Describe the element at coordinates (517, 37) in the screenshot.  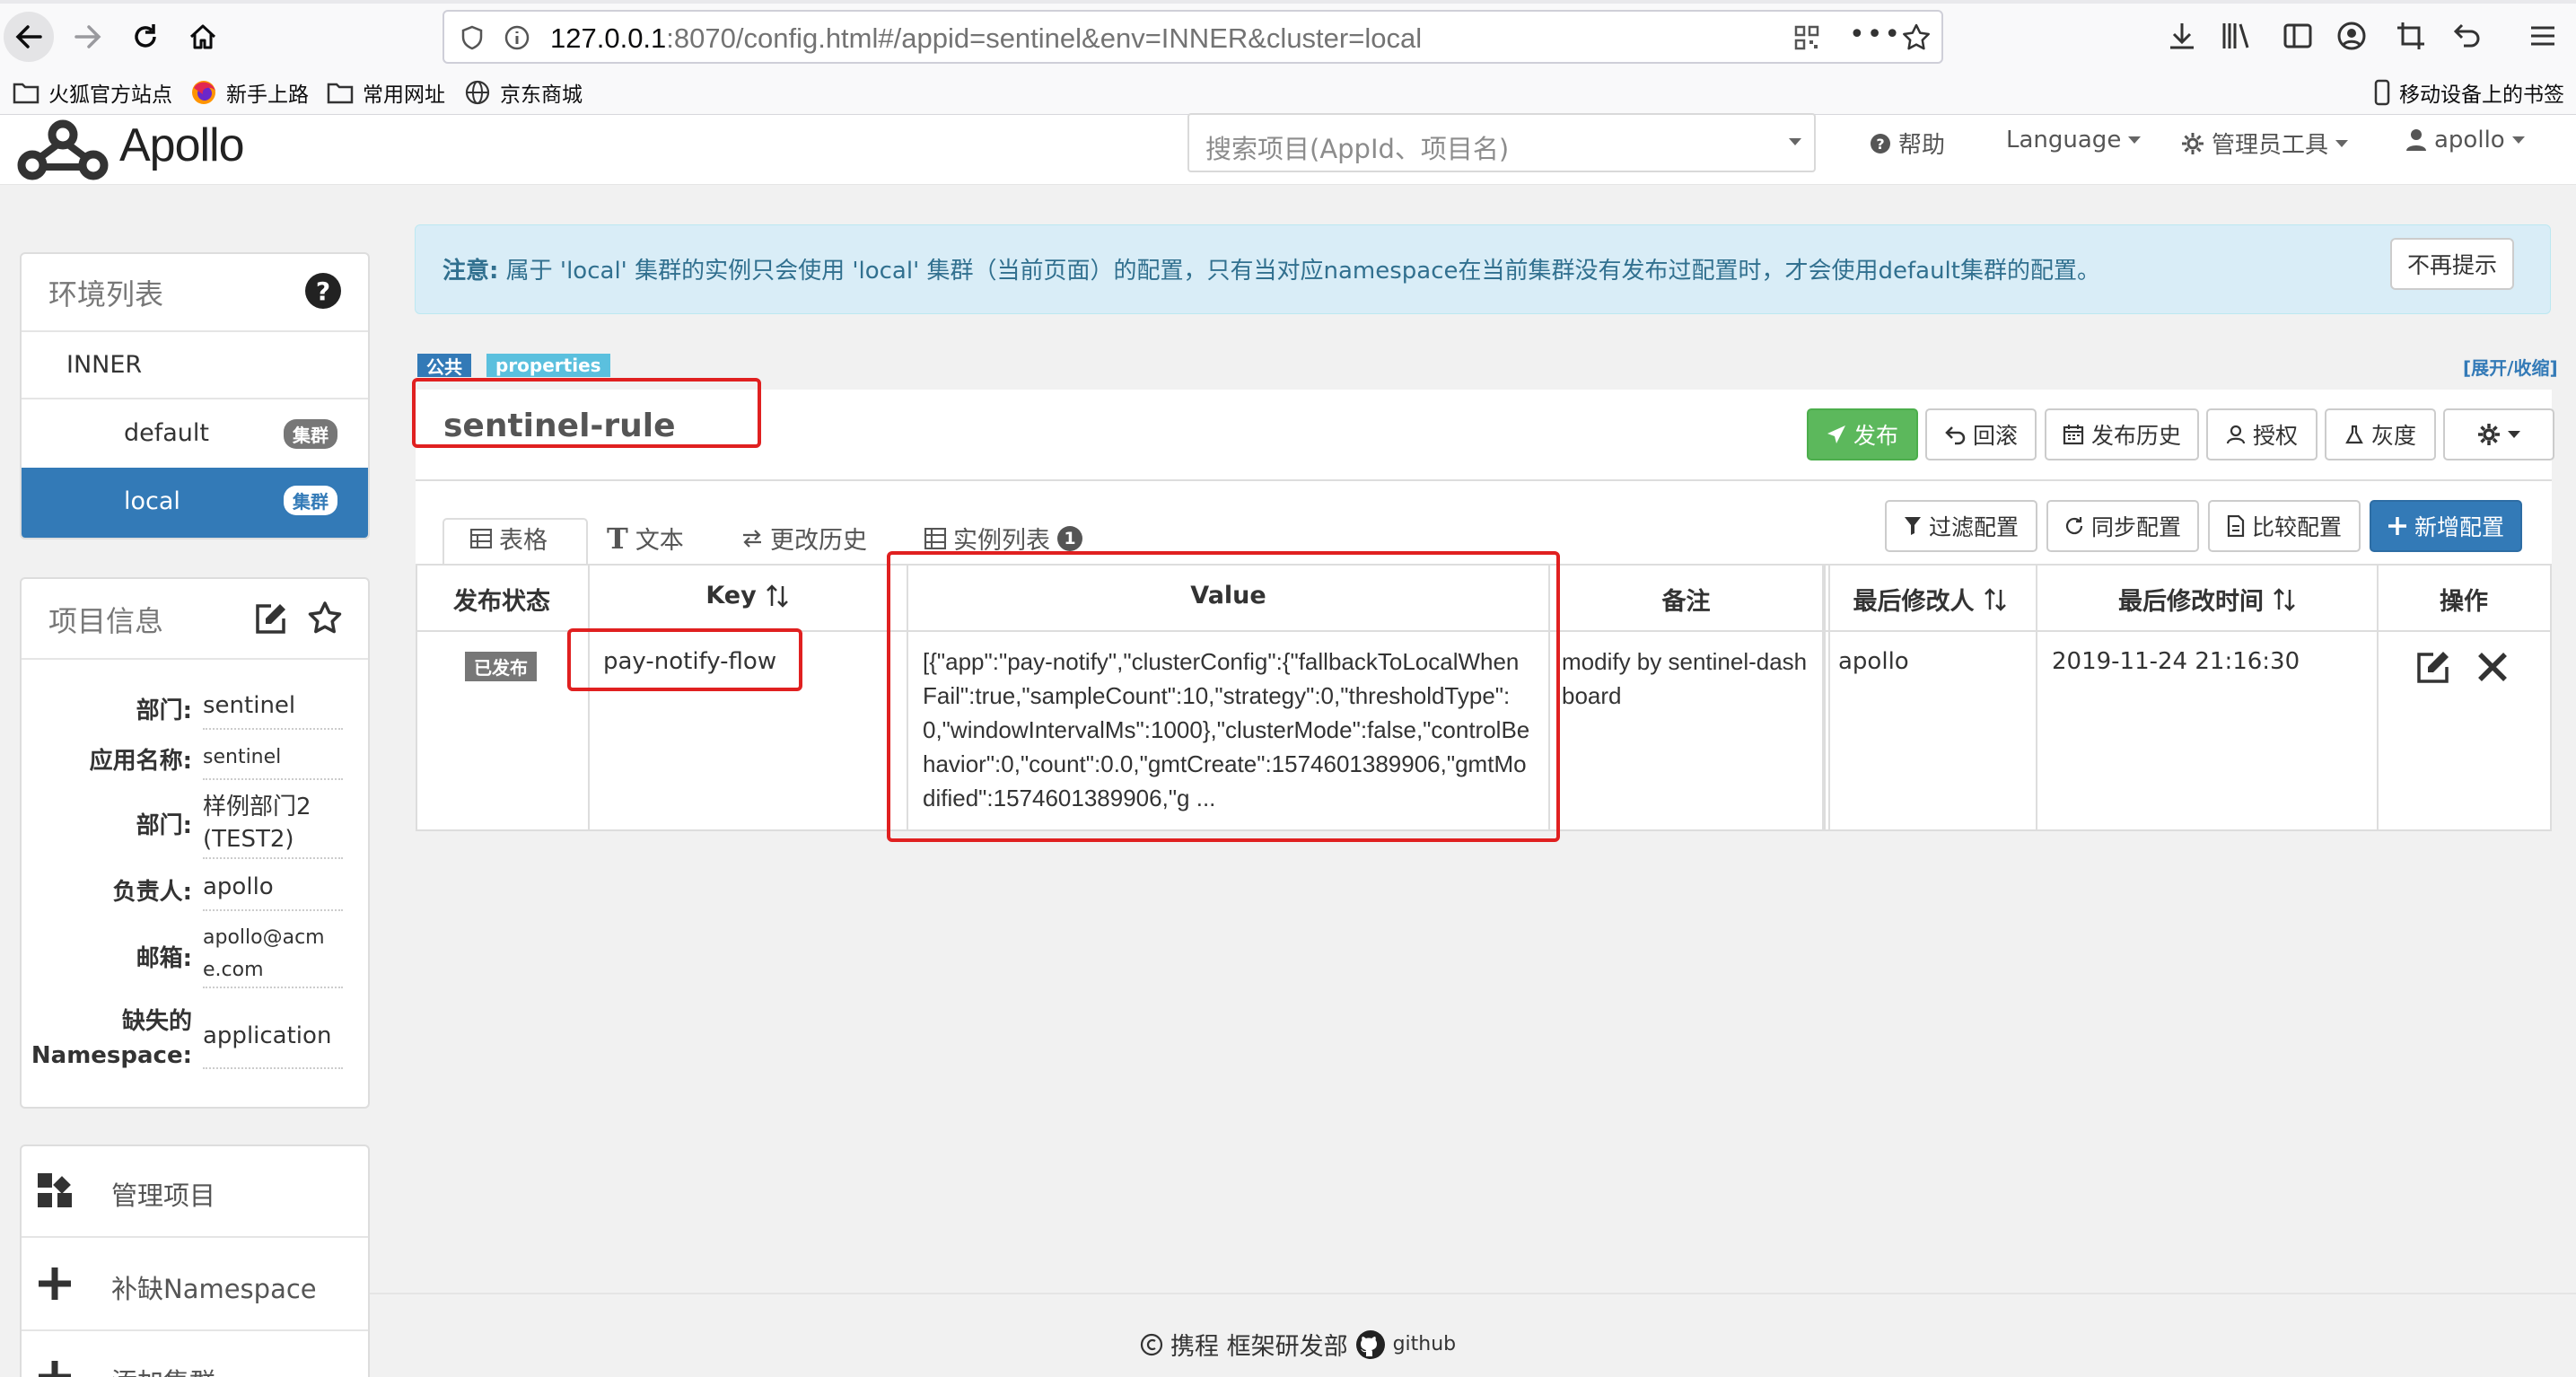
I see `info-icon` at that location.